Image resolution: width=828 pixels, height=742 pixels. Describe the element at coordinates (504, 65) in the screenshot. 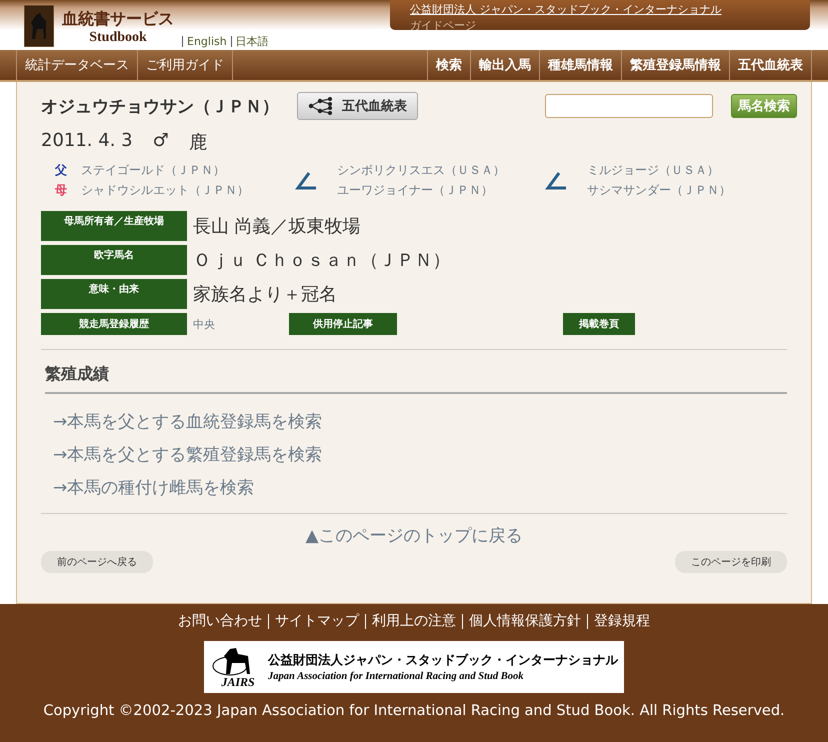

I see `nav-link: 輸出入馬` at that location.